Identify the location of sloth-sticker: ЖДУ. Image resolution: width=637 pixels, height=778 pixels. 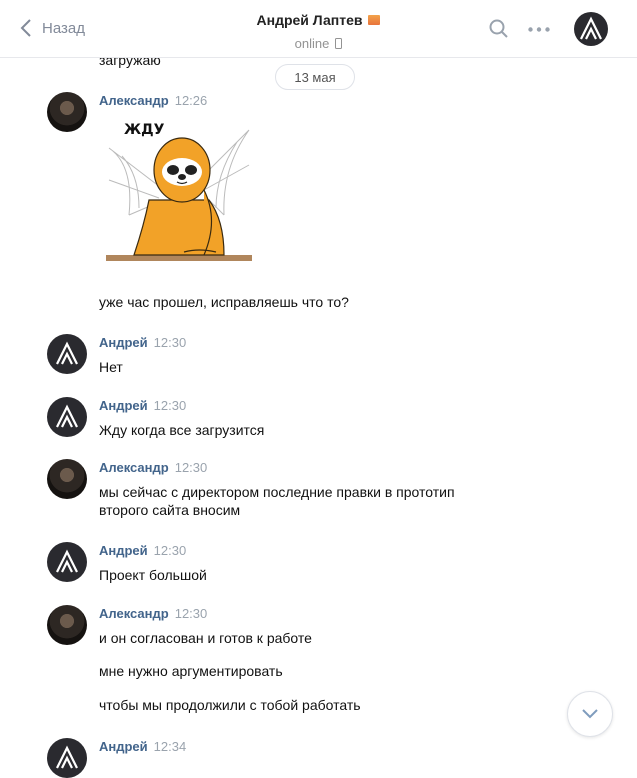
(179, 191).